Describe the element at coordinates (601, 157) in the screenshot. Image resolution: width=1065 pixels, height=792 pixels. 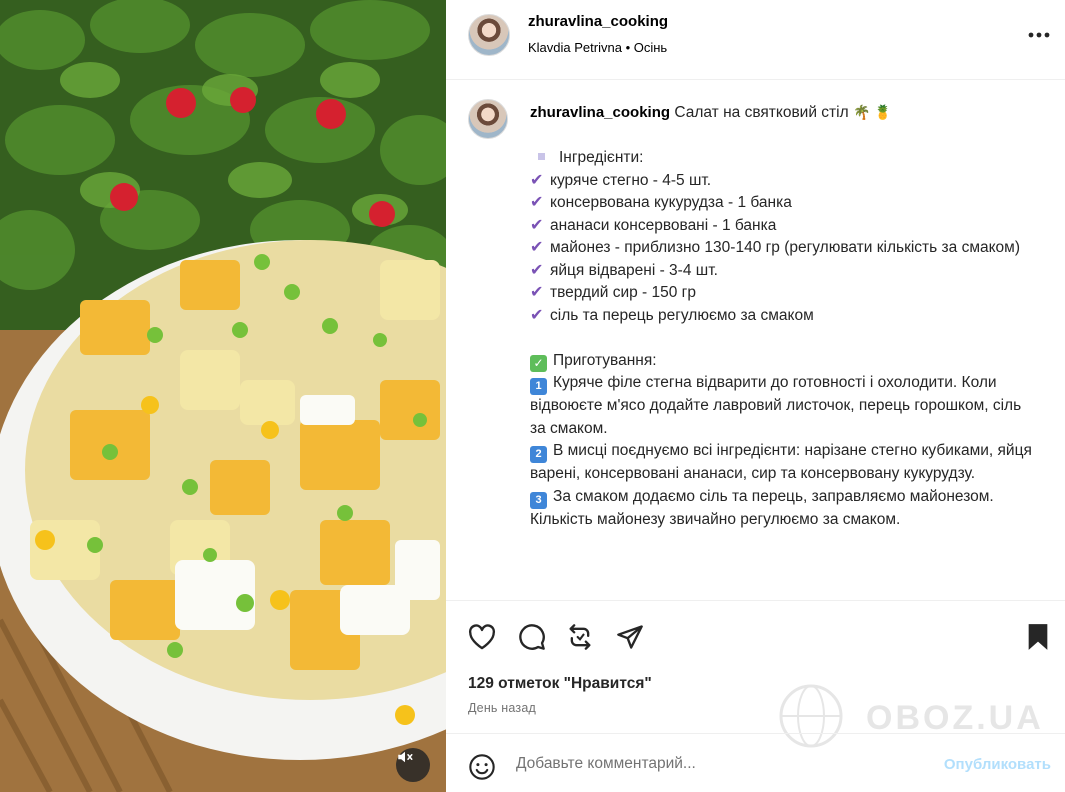
I see `ingredients-heading: Інгредієнти:` at that location.